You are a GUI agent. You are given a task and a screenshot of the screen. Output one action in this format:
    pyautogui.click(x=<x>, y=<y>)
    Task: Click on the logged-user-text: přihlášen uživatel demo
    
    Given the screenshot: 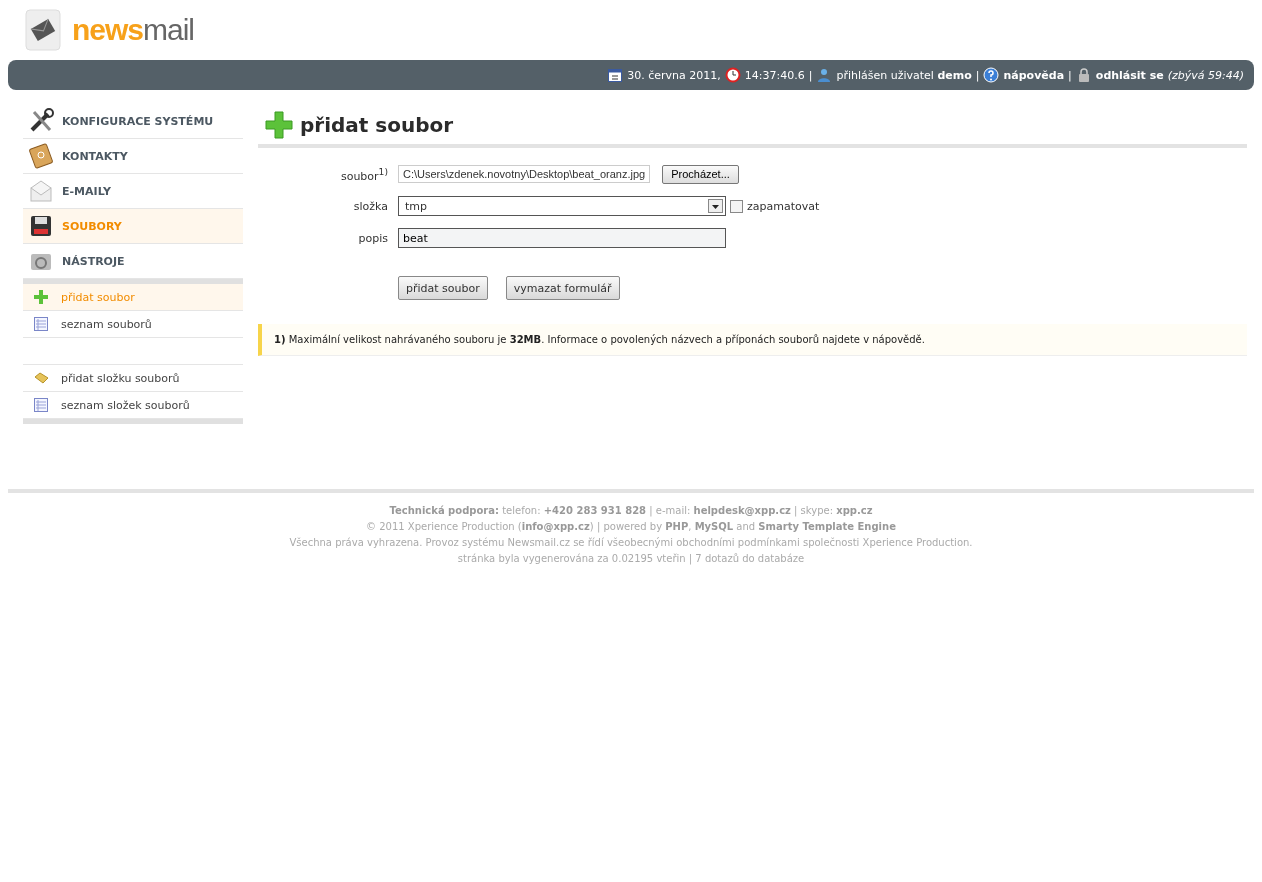 What is the action you would take?
    pyautogui.click(x=904, y=75)
    